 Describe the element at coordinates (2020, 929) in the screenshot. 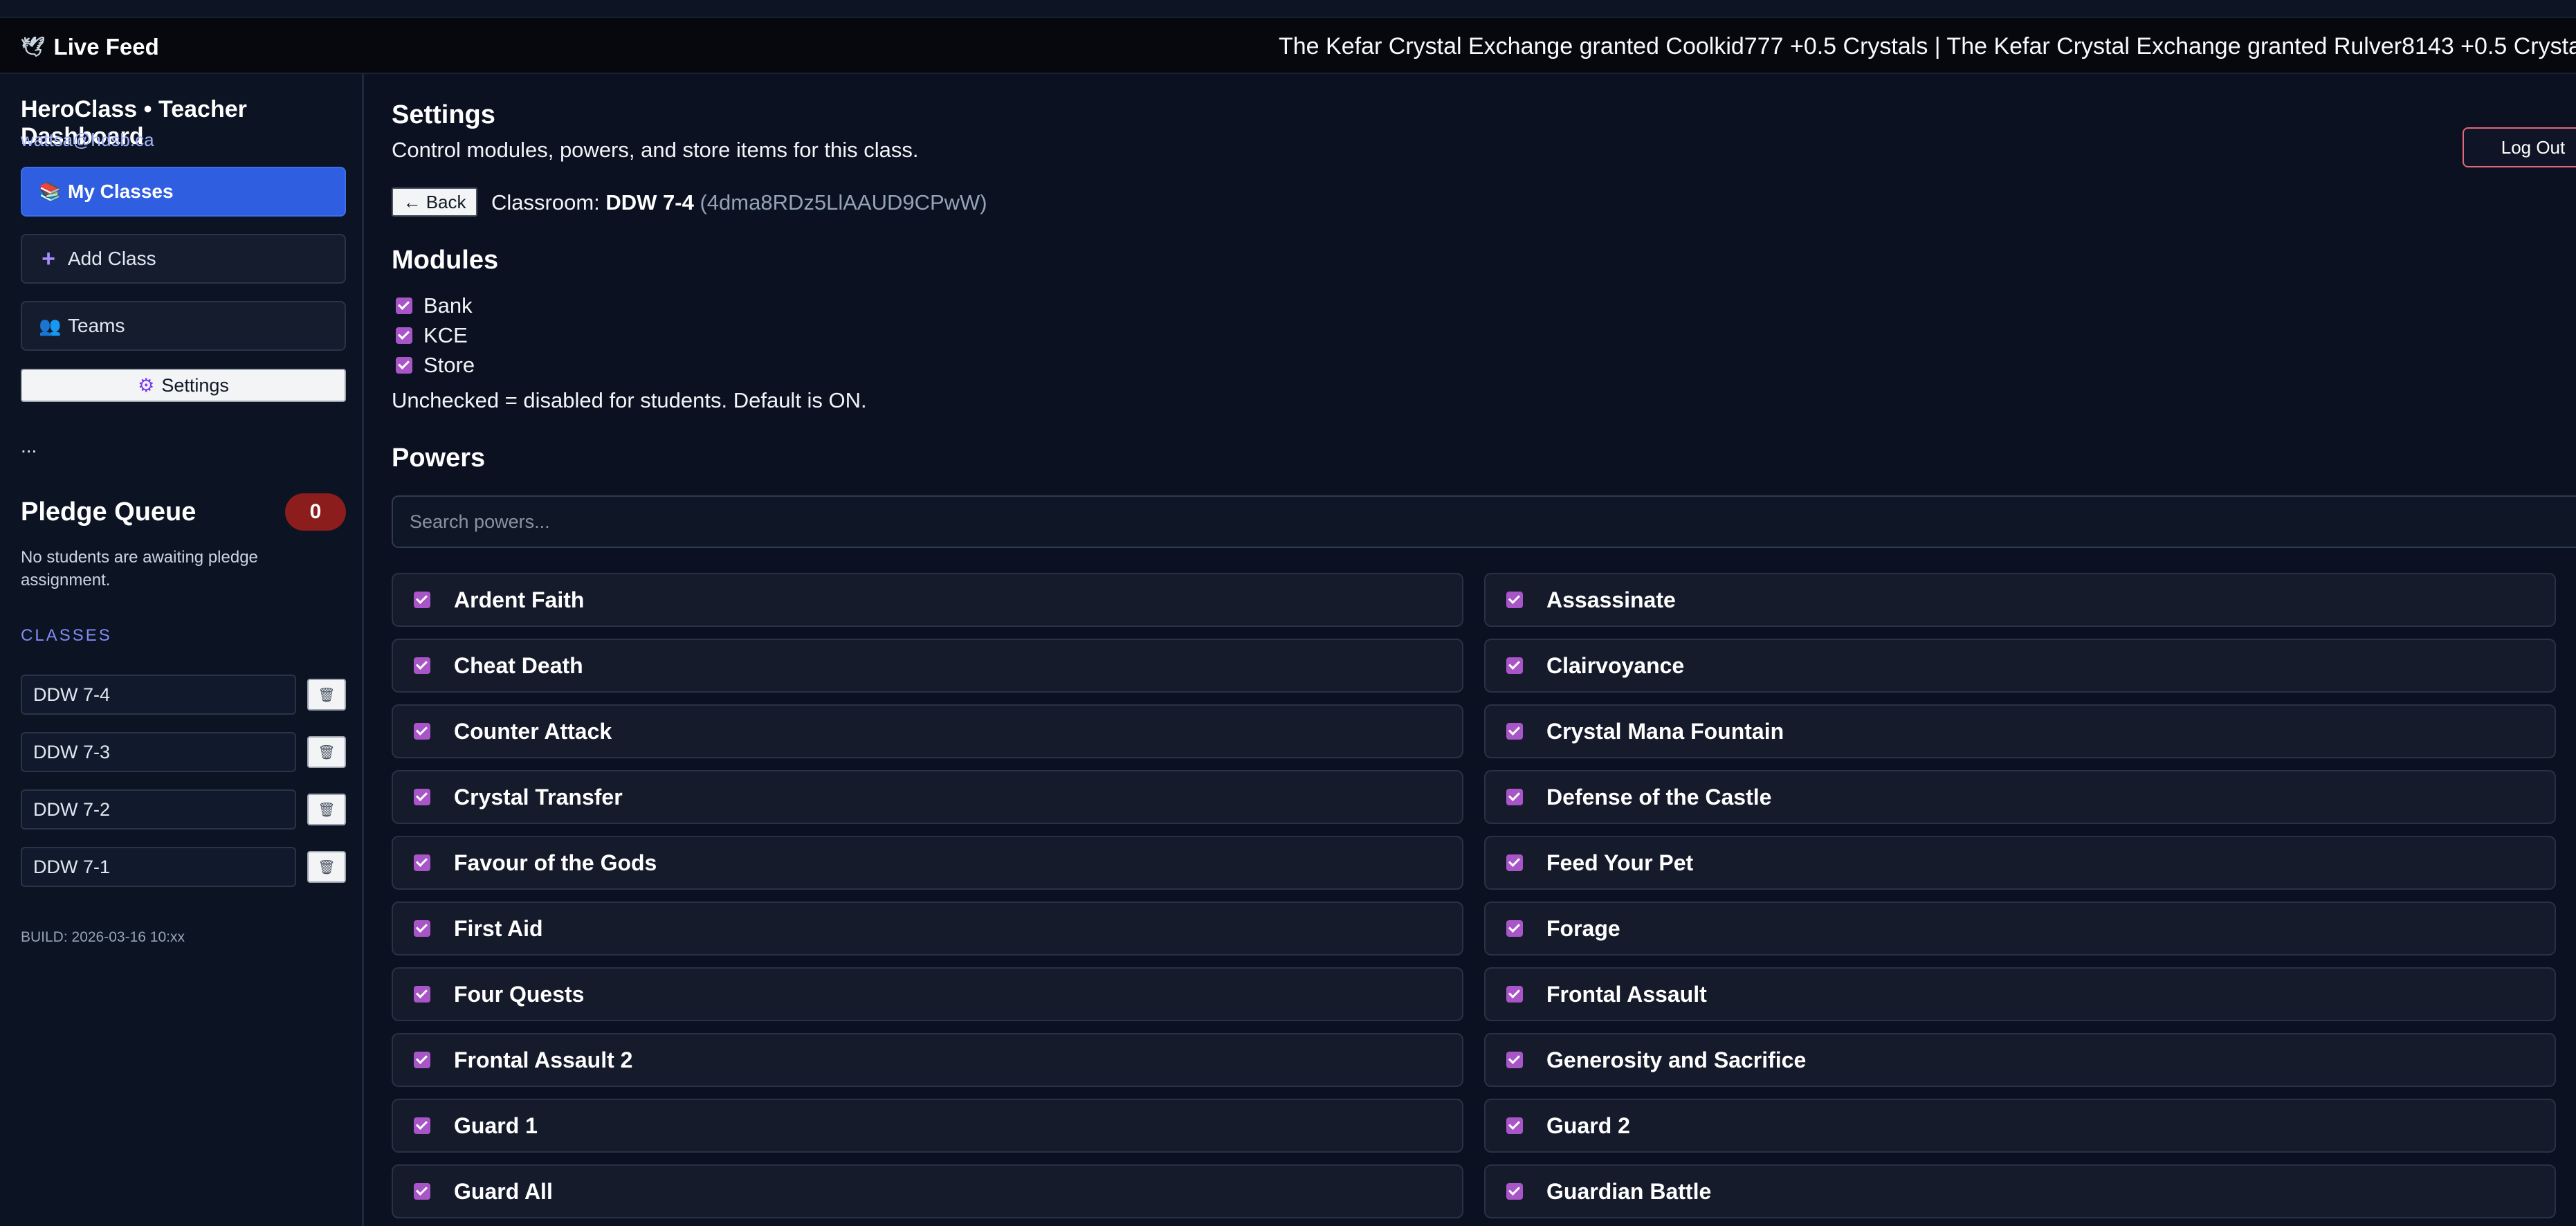

I see `power-card: Forage` at that location.